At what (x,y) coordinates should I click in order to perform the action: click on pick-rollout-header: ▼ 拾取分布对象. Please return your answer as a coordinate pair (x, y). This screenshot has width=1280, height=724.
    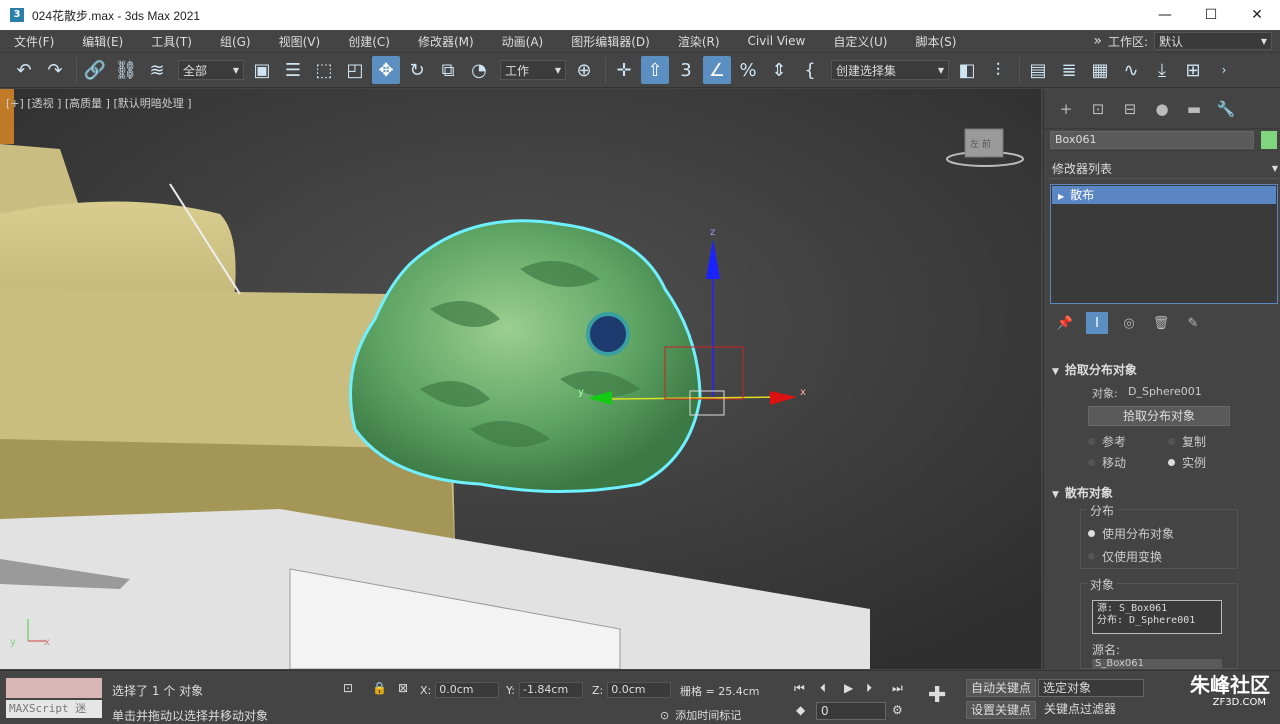
    Looking at the image, I should click on (1162, 369).